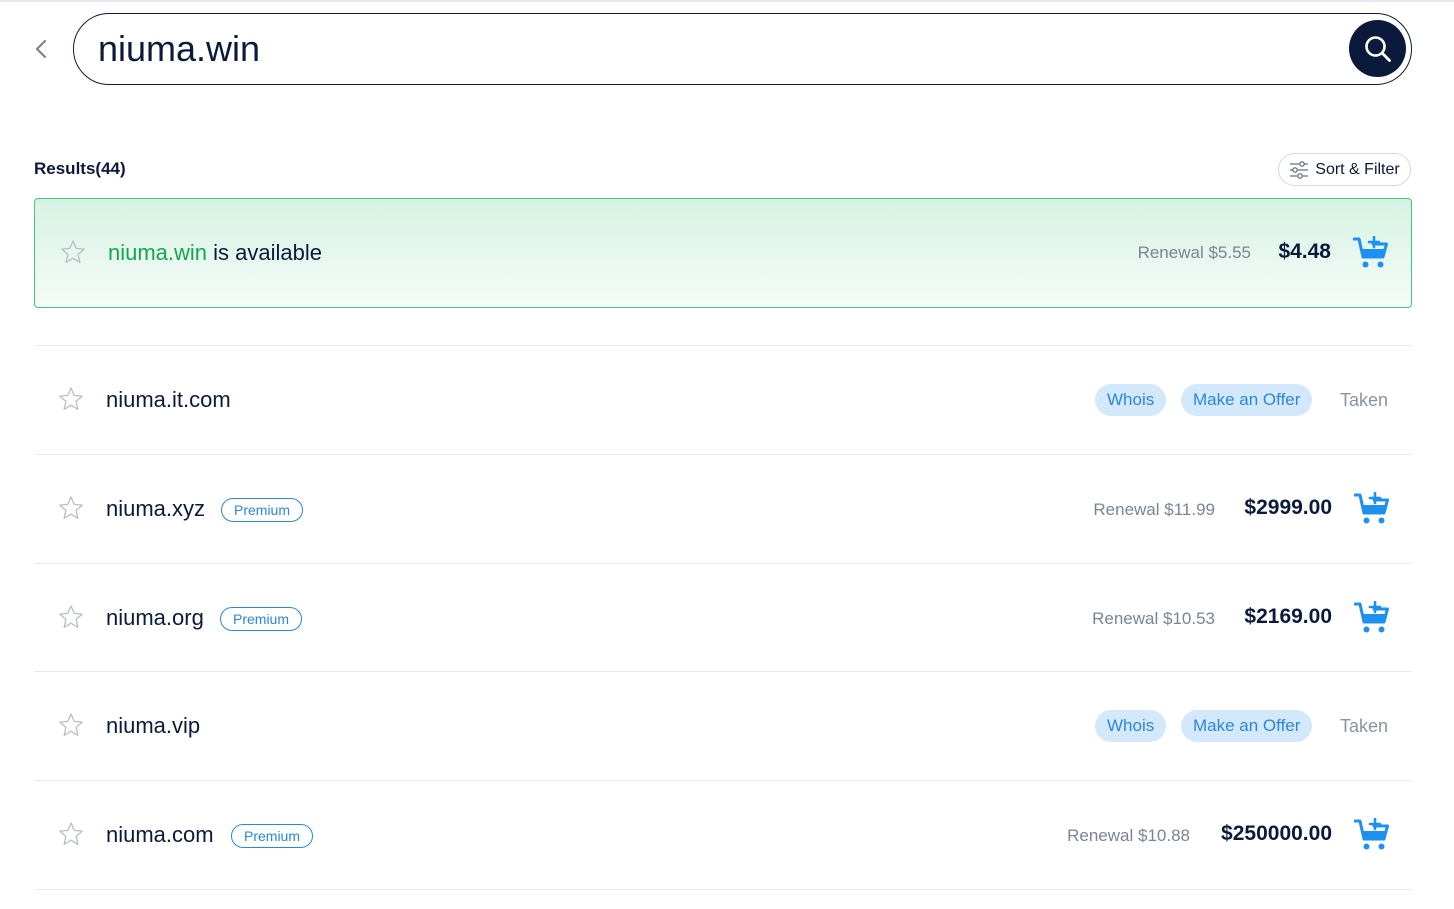 The height and width of the screenshot is (909, 1454). Describe the element at coordinates (727, 1) in the screenshot. I see `top-divider` at that location.